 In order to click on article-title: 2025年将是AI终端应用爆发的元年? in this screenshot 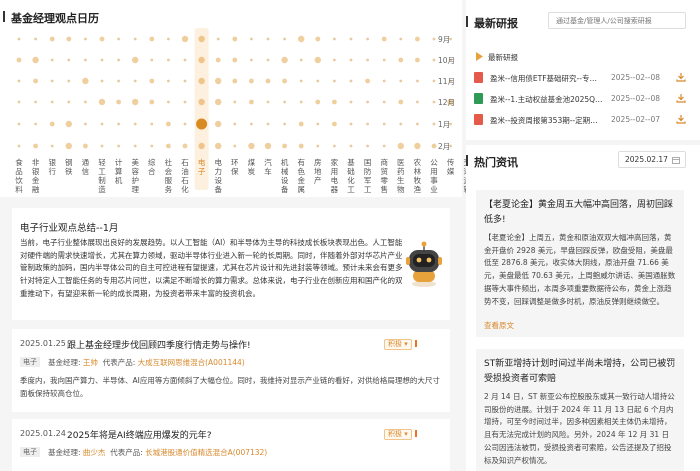, I will do `click(139, 434)`.